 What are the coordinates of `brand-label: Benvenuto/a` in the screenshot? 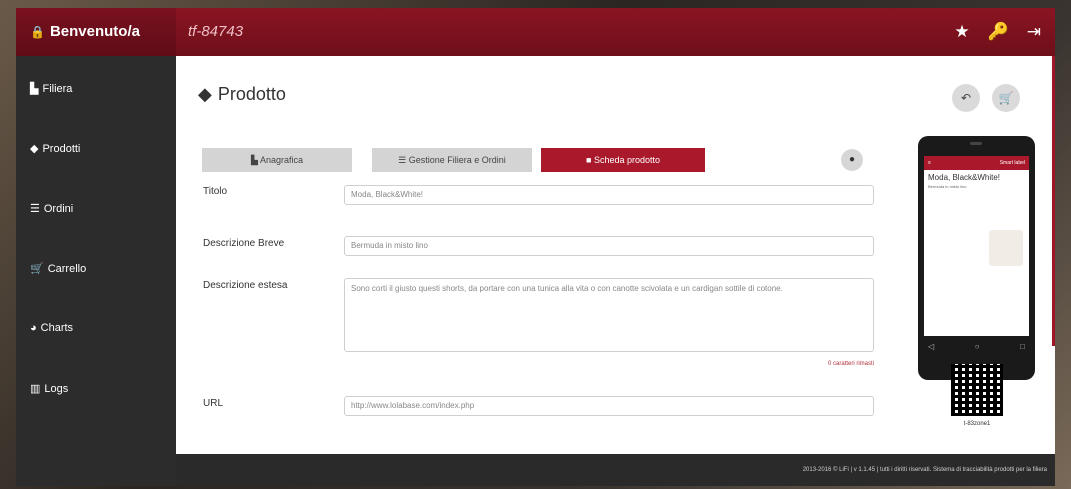 It's located at (94, 31).